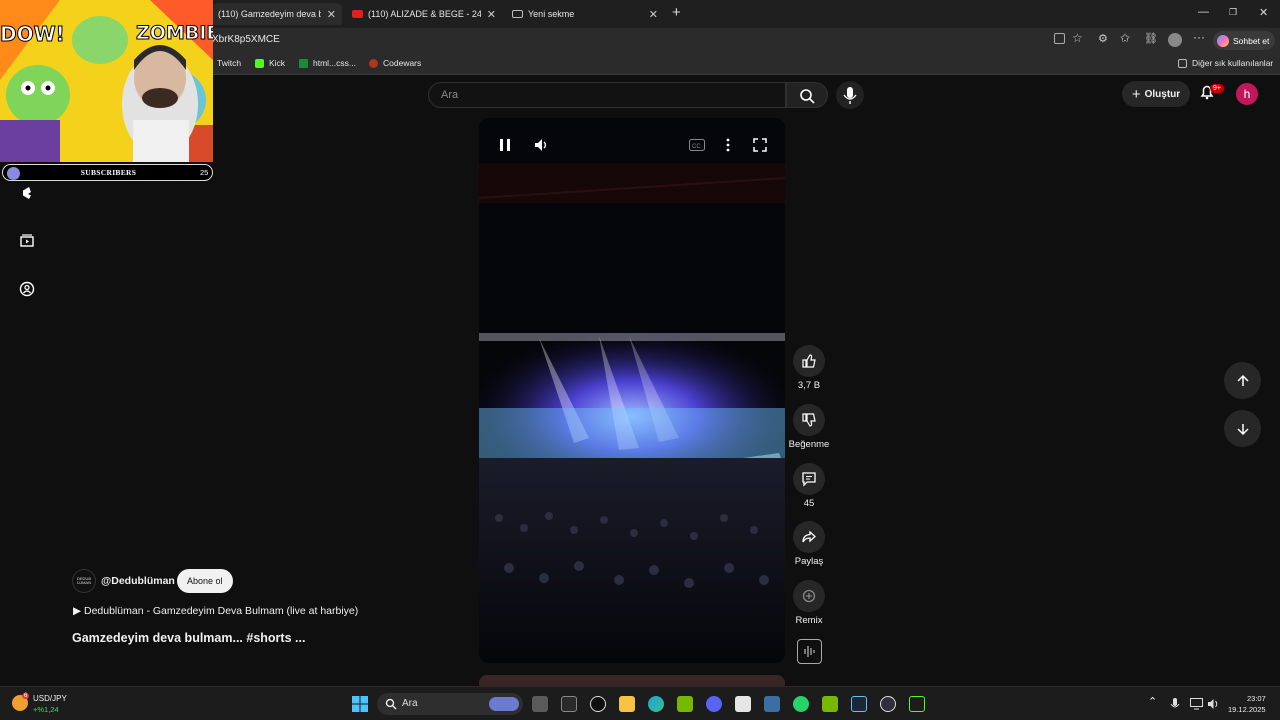 Image resolution: width=1280 pixels, height=720 pixels. Describe the element at coordinates (26, 696) in the screenshot. I see `weather-badge: 6` at that location.